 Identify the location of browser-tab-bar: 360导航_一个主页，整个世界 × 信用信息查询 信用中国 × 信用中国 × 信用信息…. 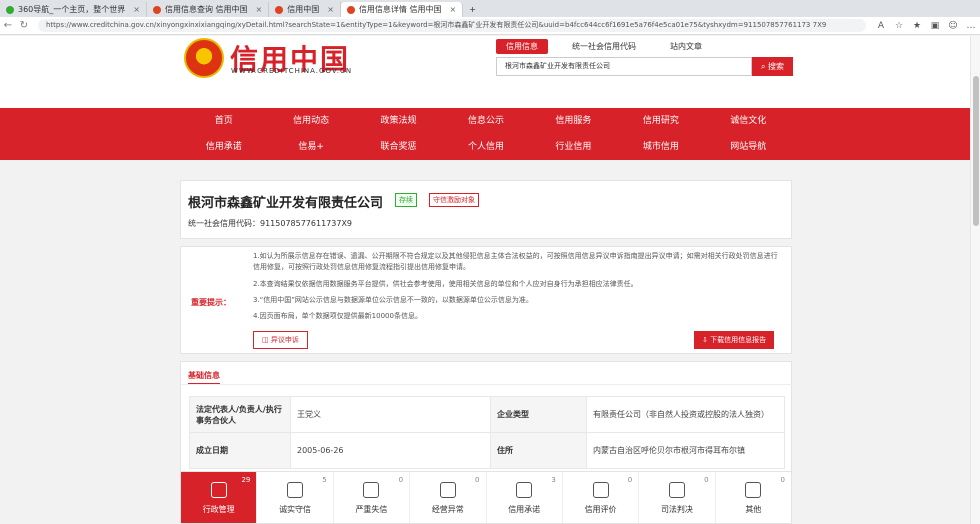
(490, 8).